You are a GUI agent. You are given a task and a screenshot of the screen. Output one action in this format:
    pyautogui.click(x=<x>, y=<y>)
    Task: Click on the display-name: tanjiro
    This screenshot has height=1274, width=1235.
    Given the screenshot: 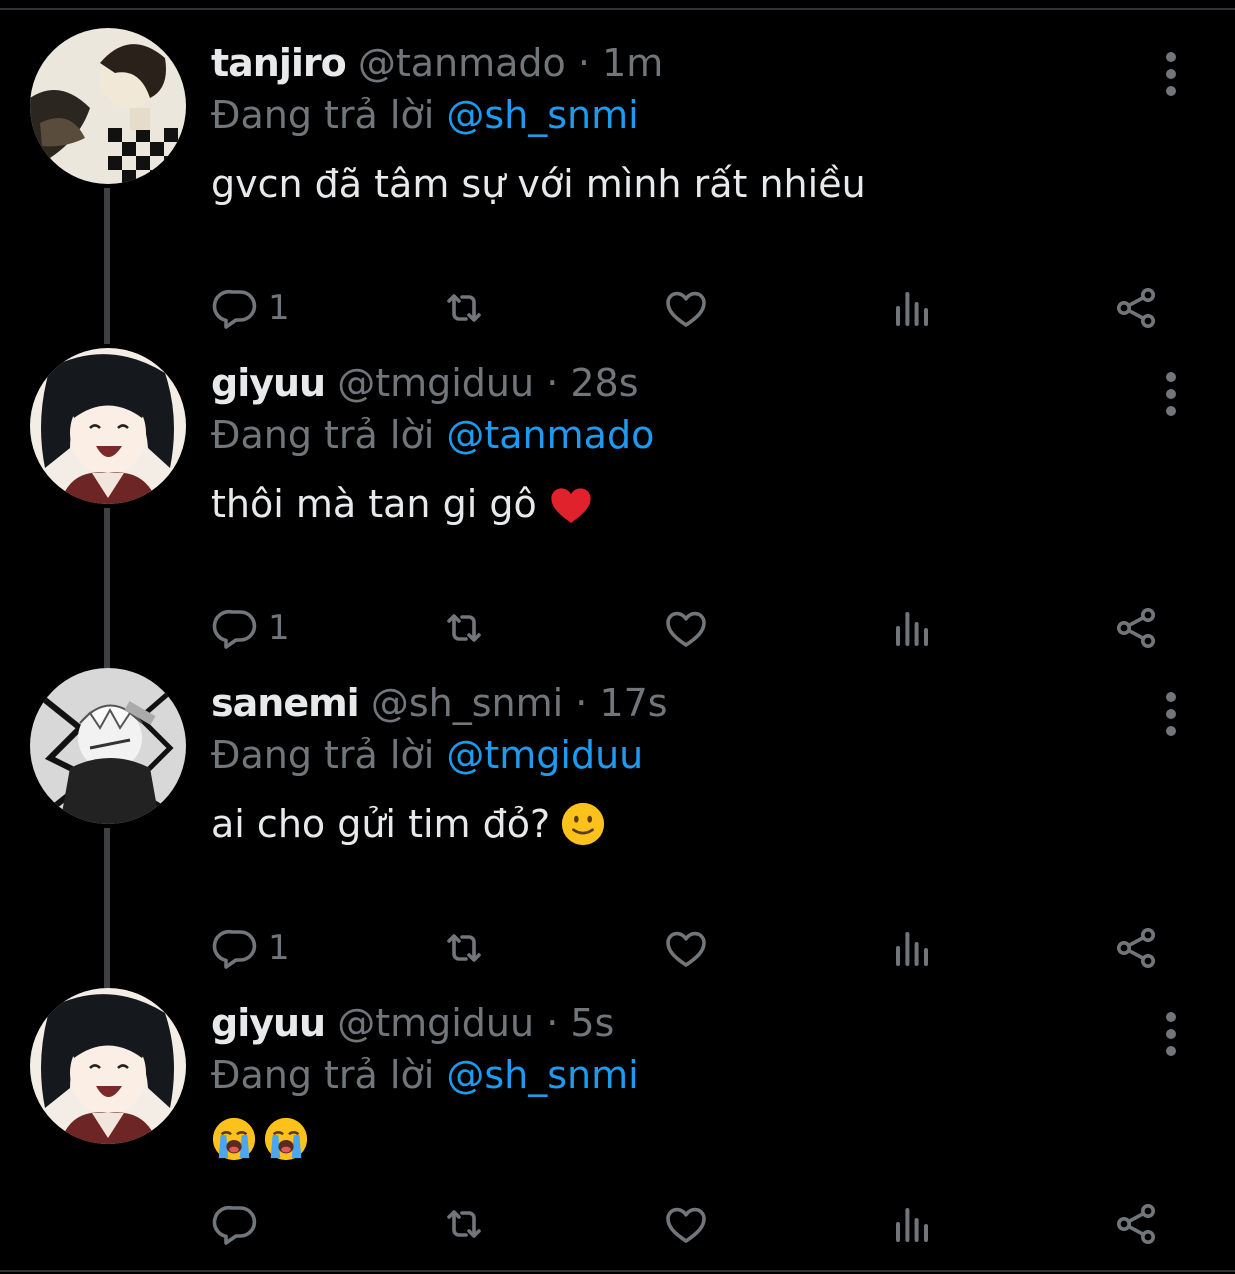 What is the action you would take?
    pyautogui.click(x=279, y=63)
    